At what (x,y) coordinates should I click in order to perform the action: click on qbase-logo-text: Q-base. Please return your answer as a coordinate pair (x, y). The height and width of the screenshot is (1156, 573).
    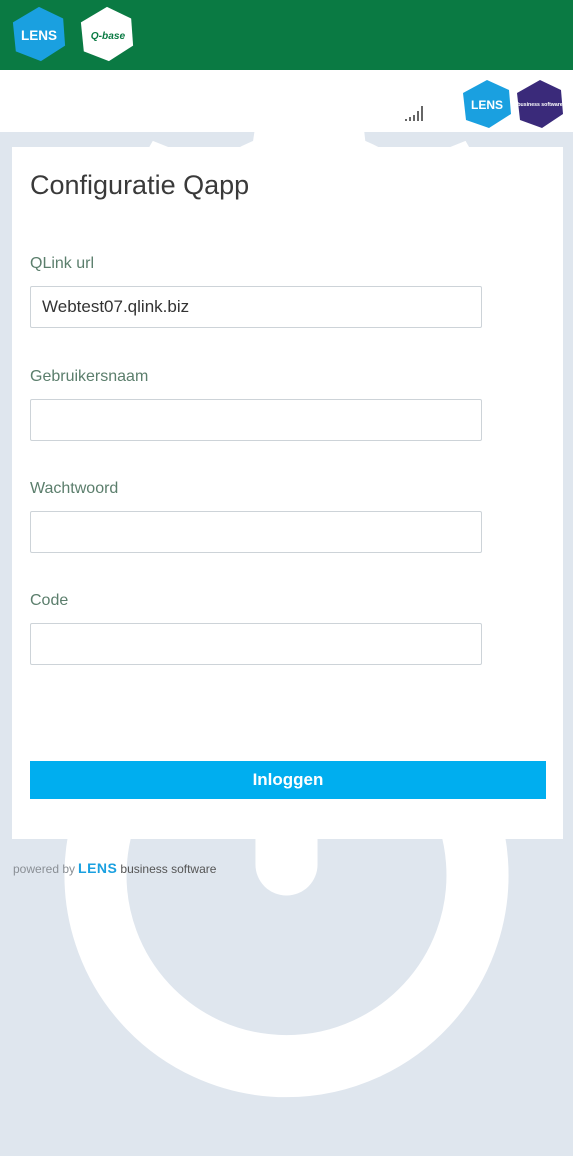
    Looking at the image, I should click on (108, 36).